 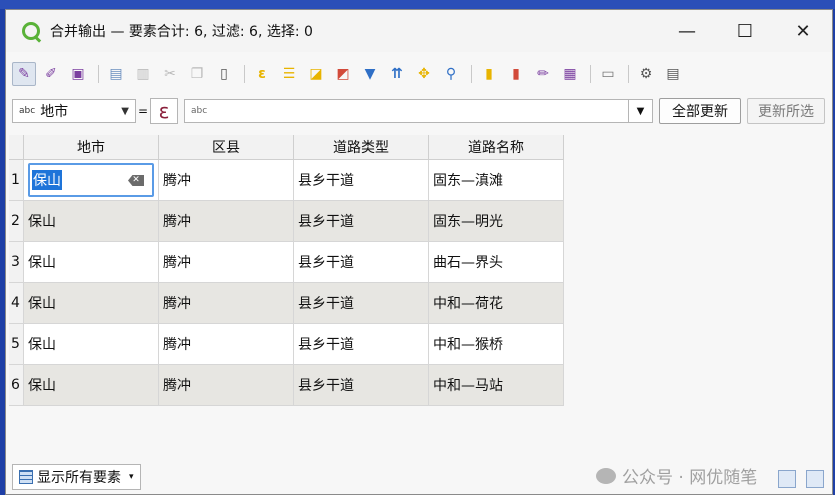 What do you see at coordinates (641, 111) in the screenshot?
I see `value-dropdown-button: ▼` at bounding box center [641, 111].